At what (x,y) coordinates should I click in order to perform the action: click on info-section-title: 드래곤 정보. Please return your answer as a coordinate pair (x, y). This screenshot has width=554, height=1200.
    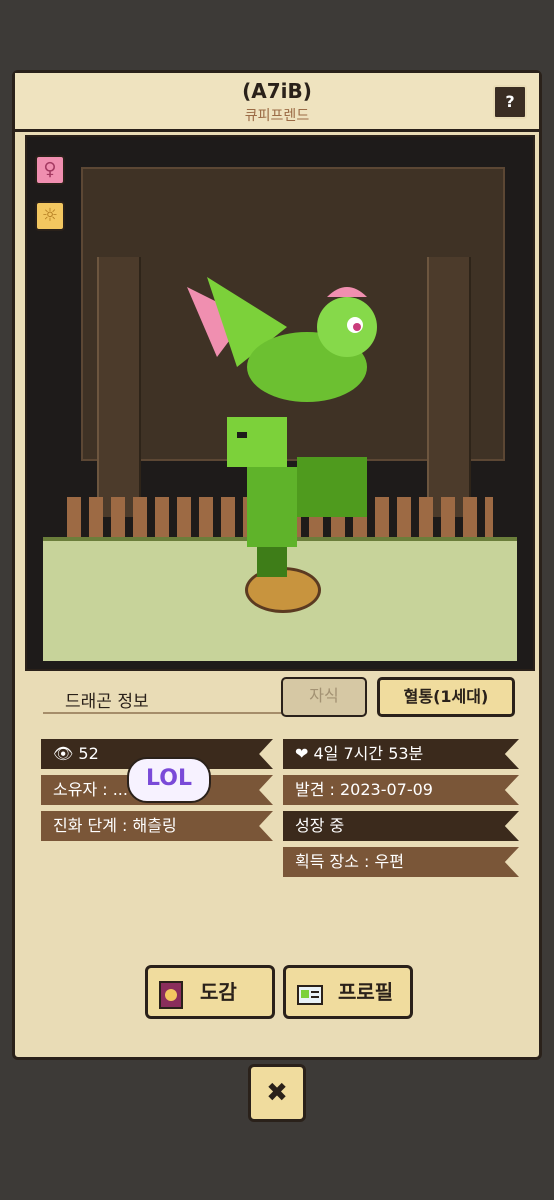
    Looking at the image, I should click on (169, 700).